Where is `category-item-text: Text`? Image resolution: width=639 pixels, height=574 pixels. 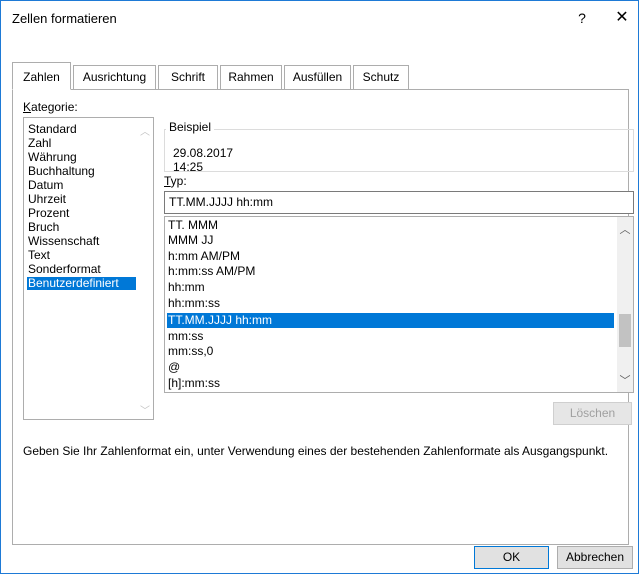
category-item-text: Text is located at coordinates (81, 255).